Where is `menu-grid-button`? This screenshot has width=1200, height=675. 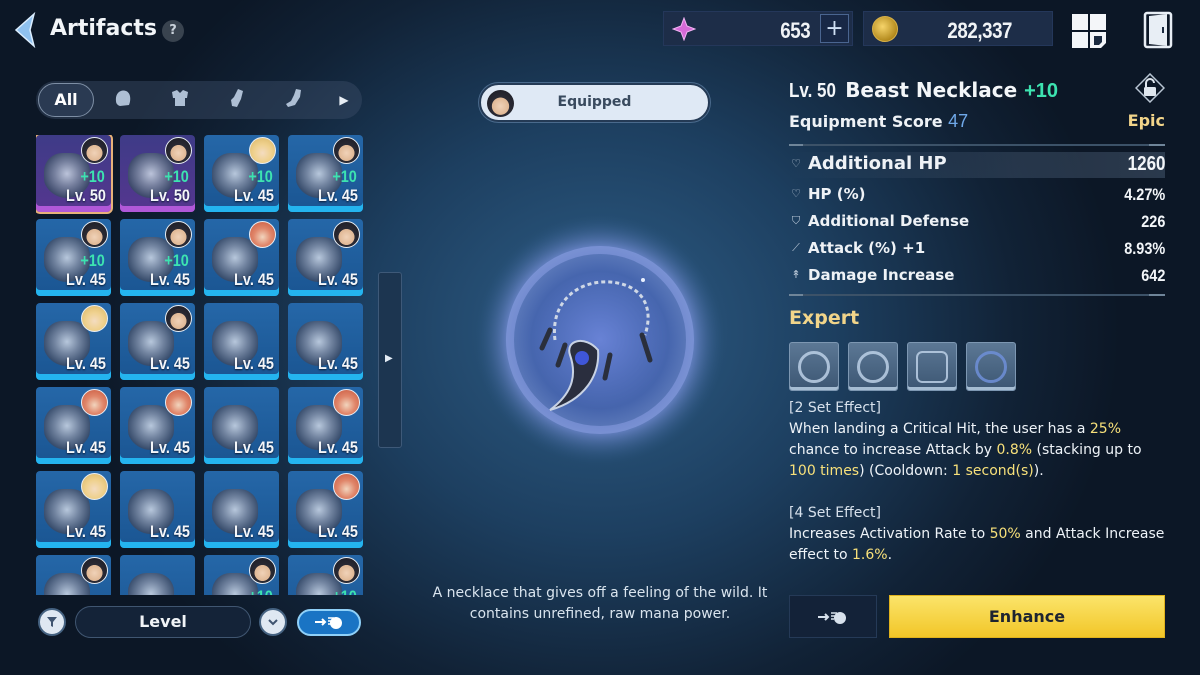
menu-grid-button is located at coordinates (1089, 31).